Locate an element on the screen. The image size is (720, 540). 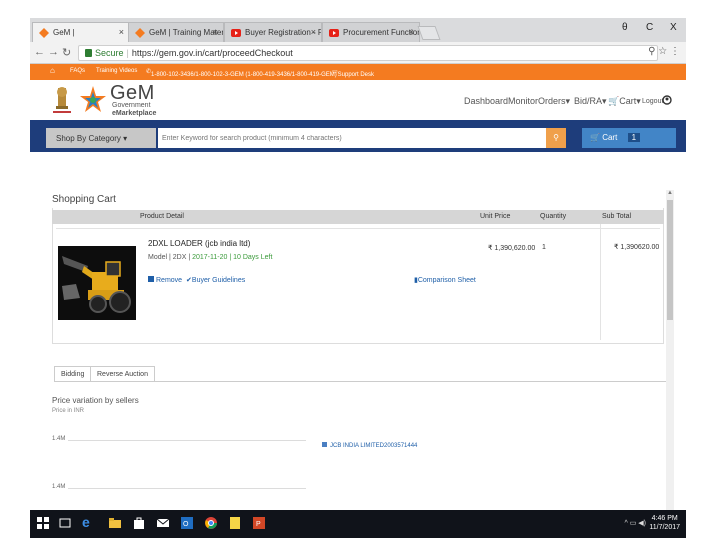
secure-label: Secure is located at coordinates (109, 53).